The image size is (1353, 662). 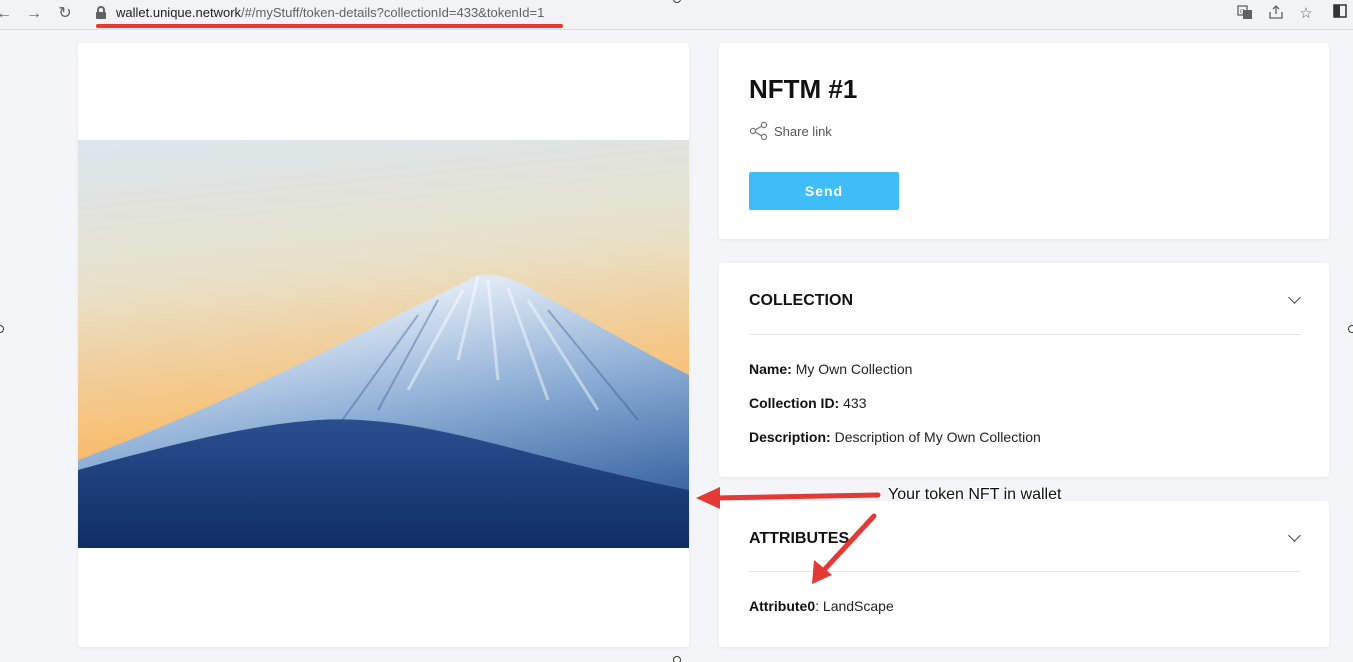 I want to click on send-button: Send, so click(x=824, y=191).